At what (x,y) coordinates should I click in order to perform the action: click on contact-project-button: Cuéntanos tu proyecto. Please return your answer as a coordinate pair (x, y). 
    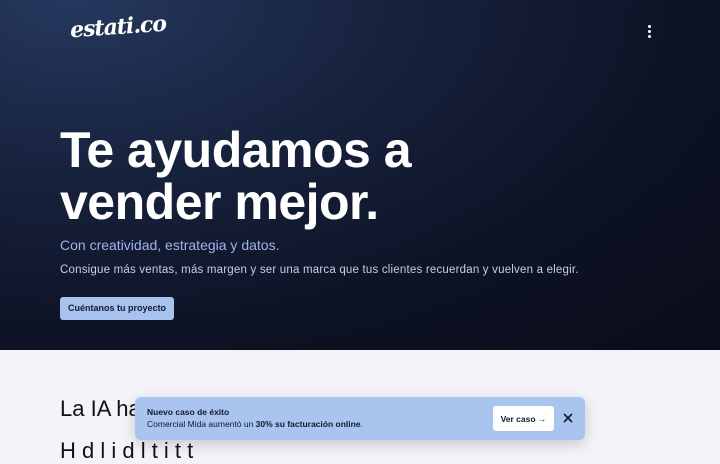
    Looking at the image, I should click on (117, 308).